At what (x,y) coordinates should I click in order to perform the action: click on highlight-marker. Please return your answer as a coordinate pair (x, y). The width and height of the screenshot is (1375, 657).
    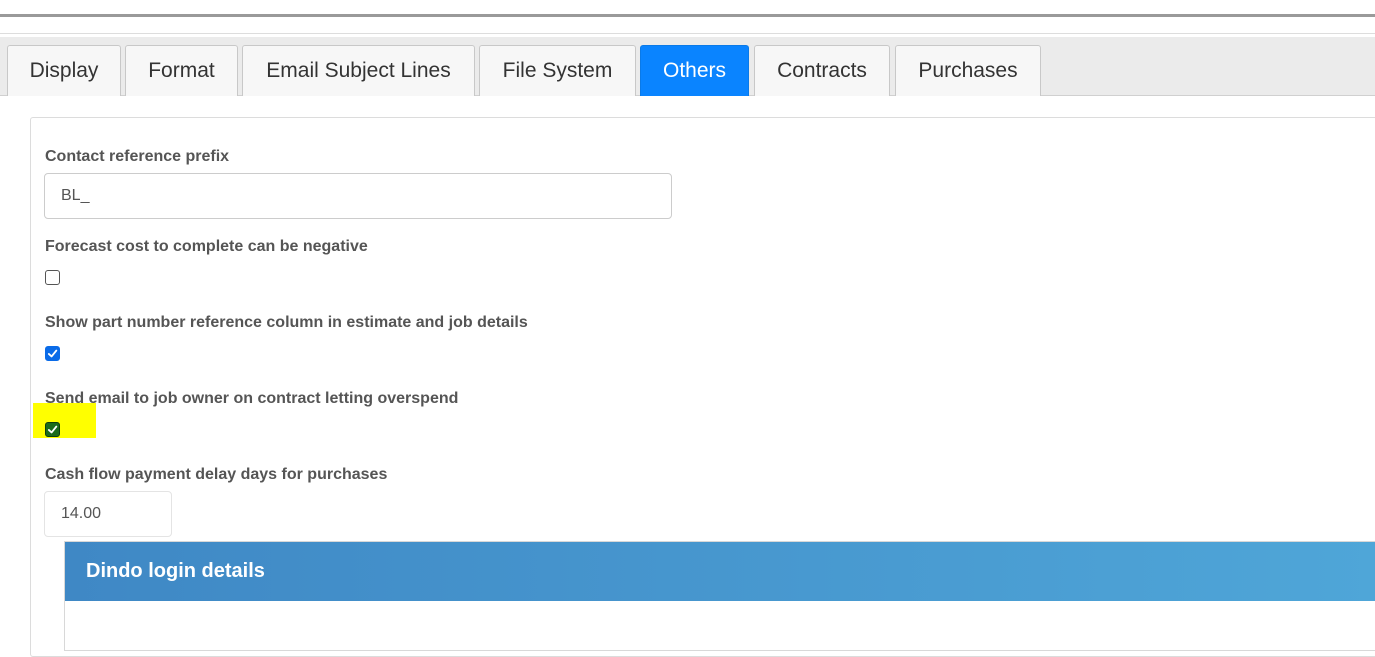
    Looking at the image, I should click on (64, 420).